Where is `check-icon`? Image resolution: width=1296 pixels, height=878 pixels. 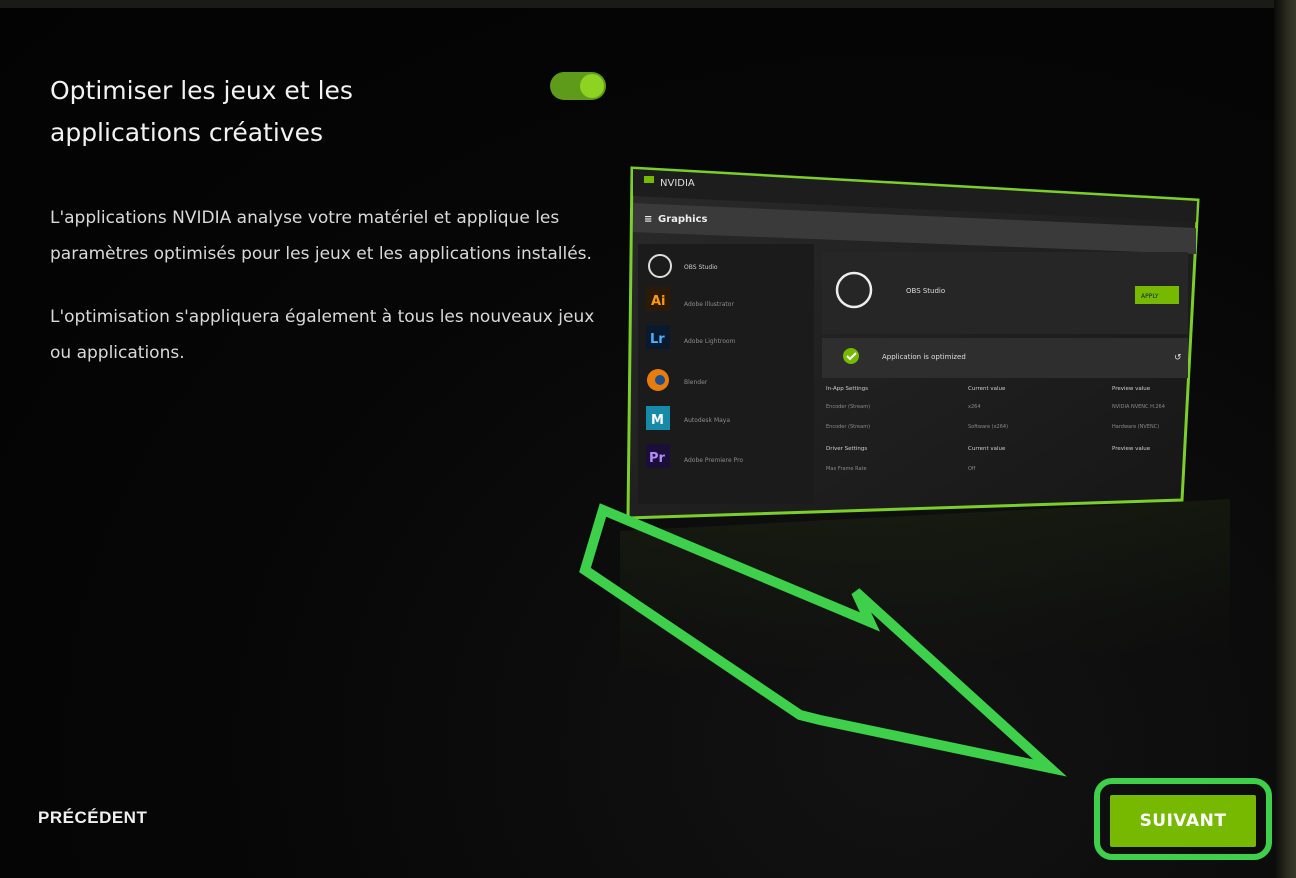 check-icon is located at coordinates (851, 356).